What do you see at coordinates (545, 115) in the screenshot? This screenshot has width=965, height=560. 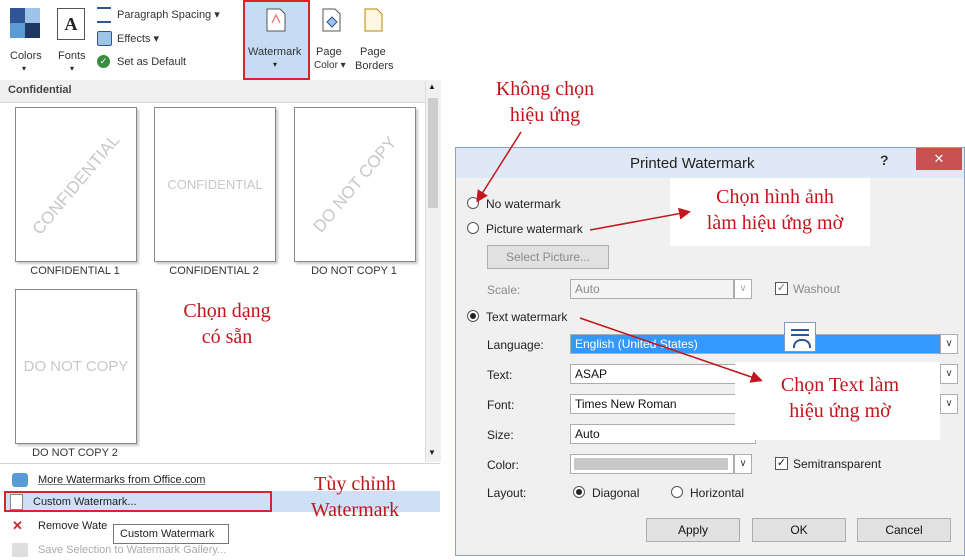 I see `annotation-line: hiệu ứng` at bounding box center [545, 115].